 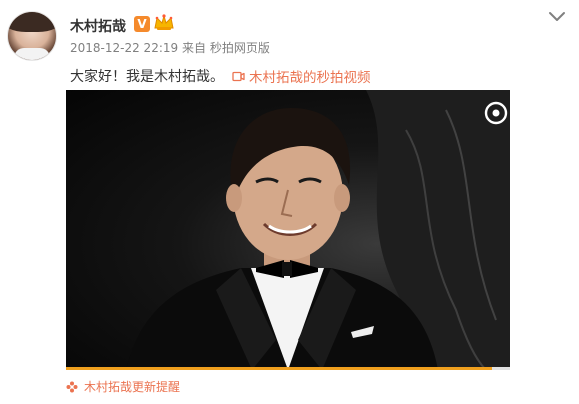 I want to click on vip-crown-icon, so click(x=164, y=23).